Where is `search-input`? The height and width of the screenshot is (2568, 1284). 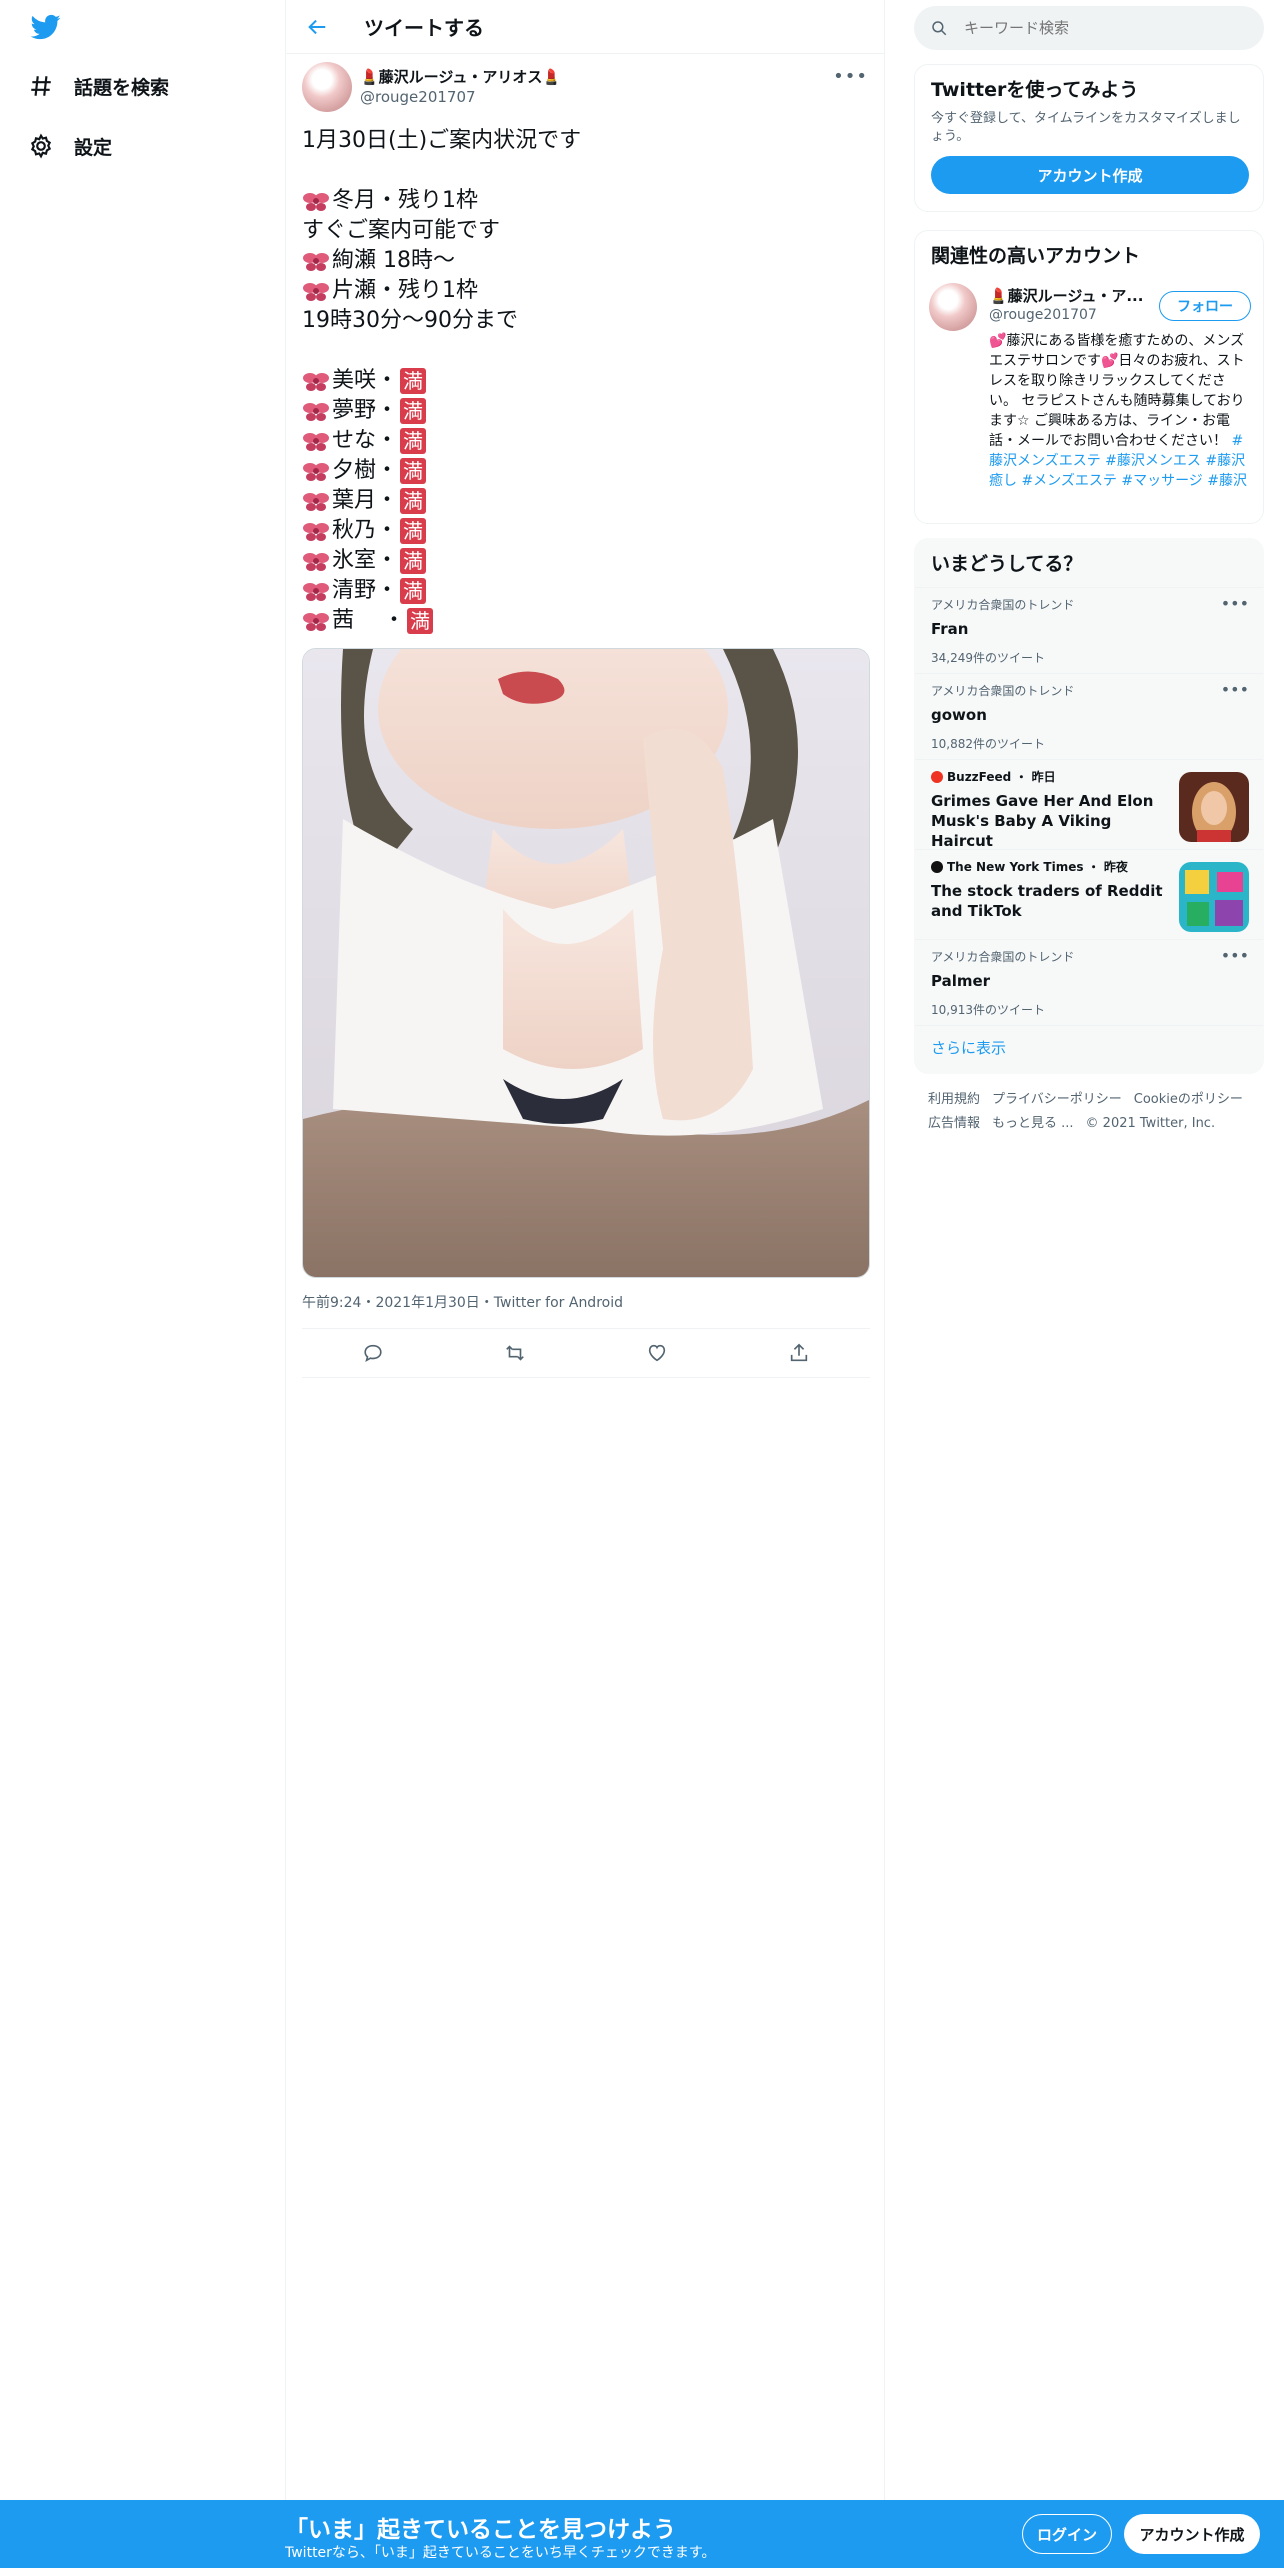
search-input is located at coordinates (1094, 28).